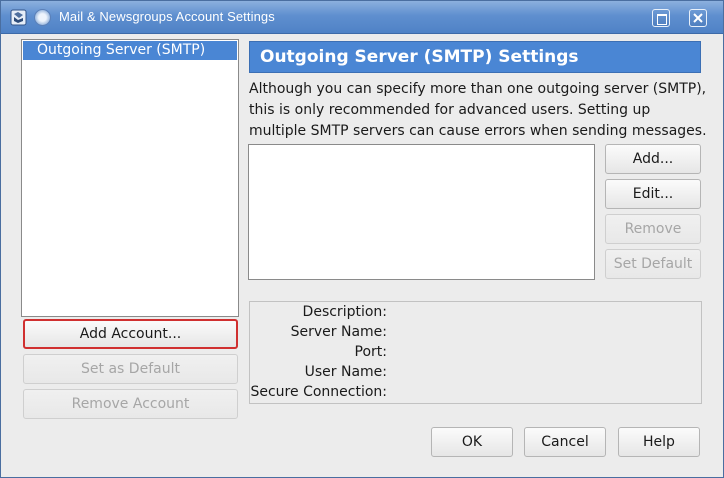 This screenshot has width=724, height=478. I want to click on help-label: Help, so click(659, 442).